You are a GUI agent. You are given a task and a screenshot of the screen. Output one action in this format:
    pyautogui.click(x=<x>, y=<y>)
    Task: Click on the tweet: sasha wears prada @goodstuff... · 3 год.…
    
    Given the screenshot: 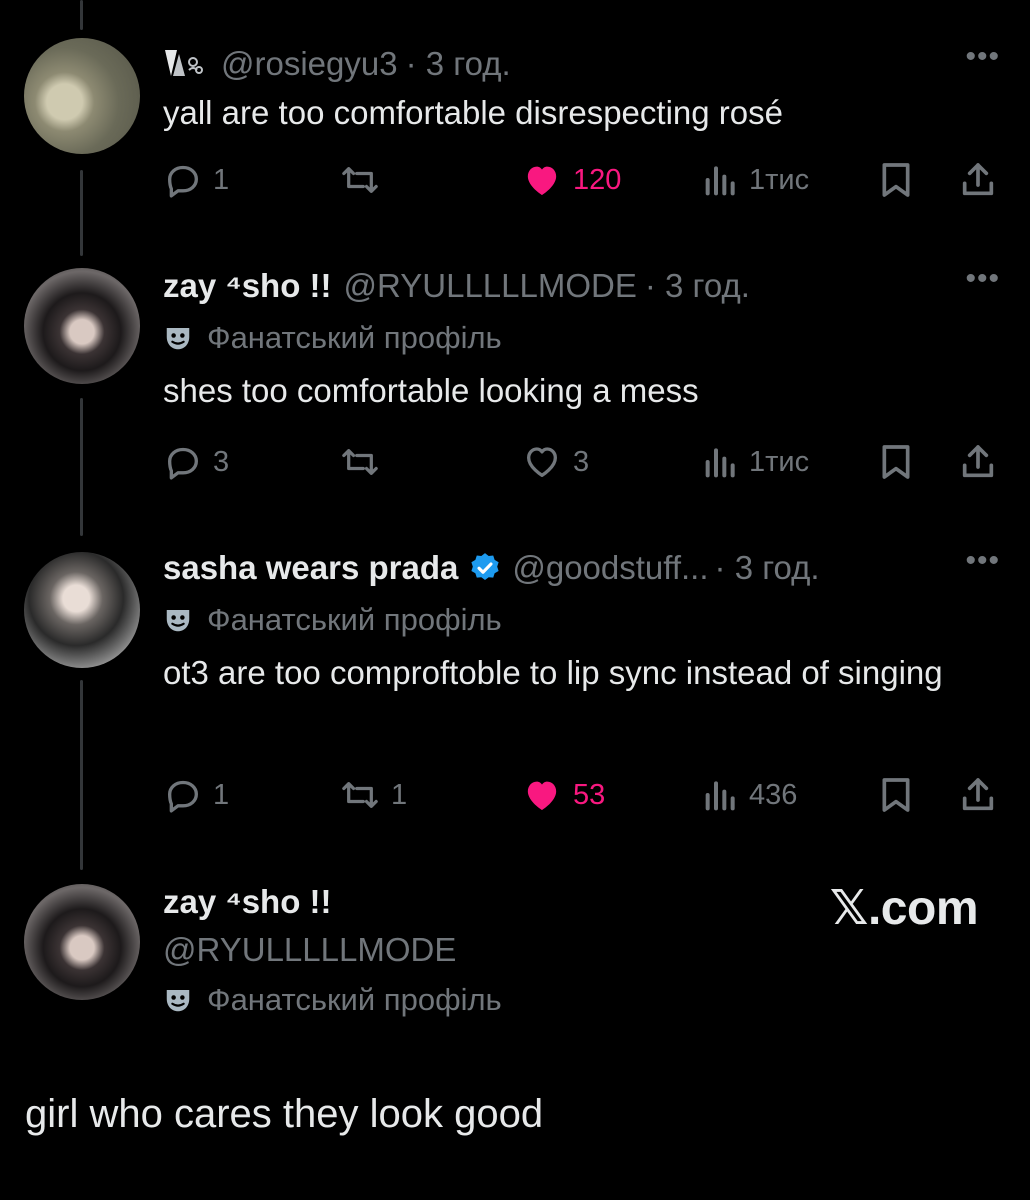 What is the action you would take?
    pyautogui.click(x=581, y=622)
    